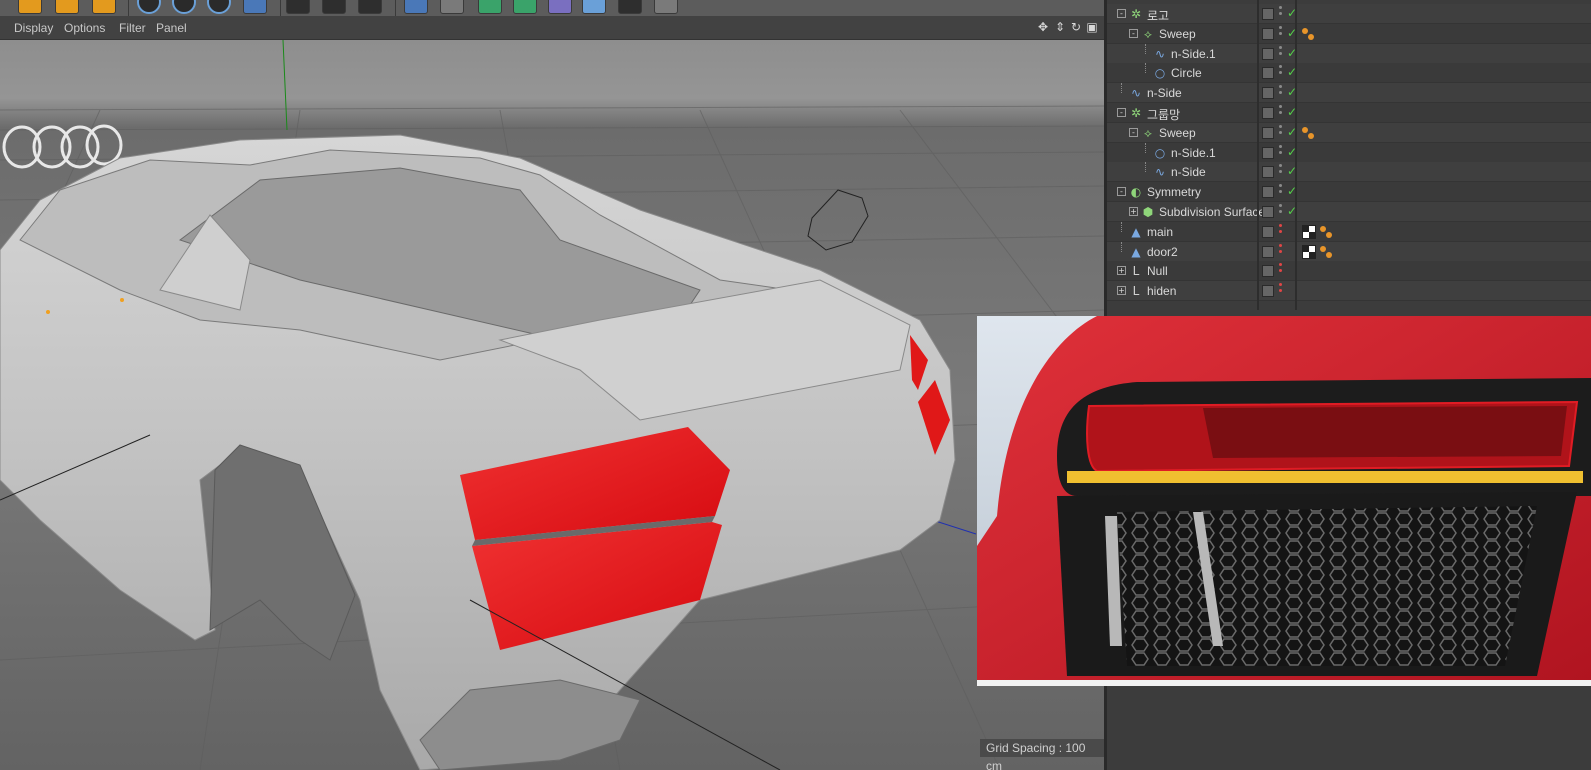 The width and height of the screenshot is (1591, 770). What do you see at coordinates (219, 7) in the screenshot?
I see `z-axis-lock-icon` at bounding box center [219, 7].